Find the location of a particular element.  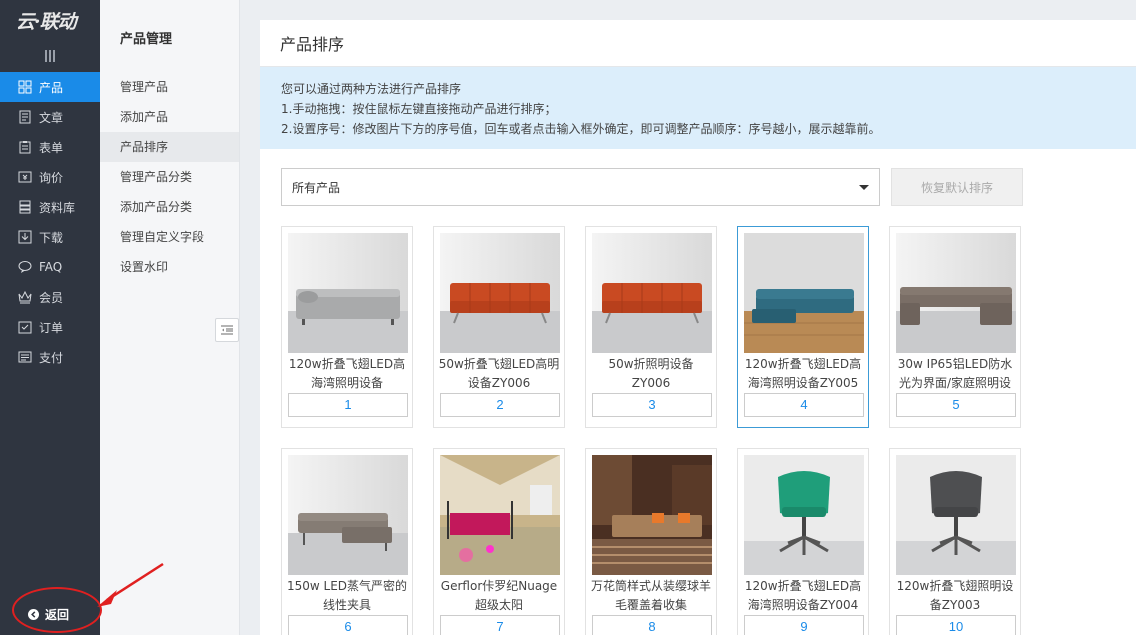

sidebar-item-label: 产品 is located at coordinates (51, 87).